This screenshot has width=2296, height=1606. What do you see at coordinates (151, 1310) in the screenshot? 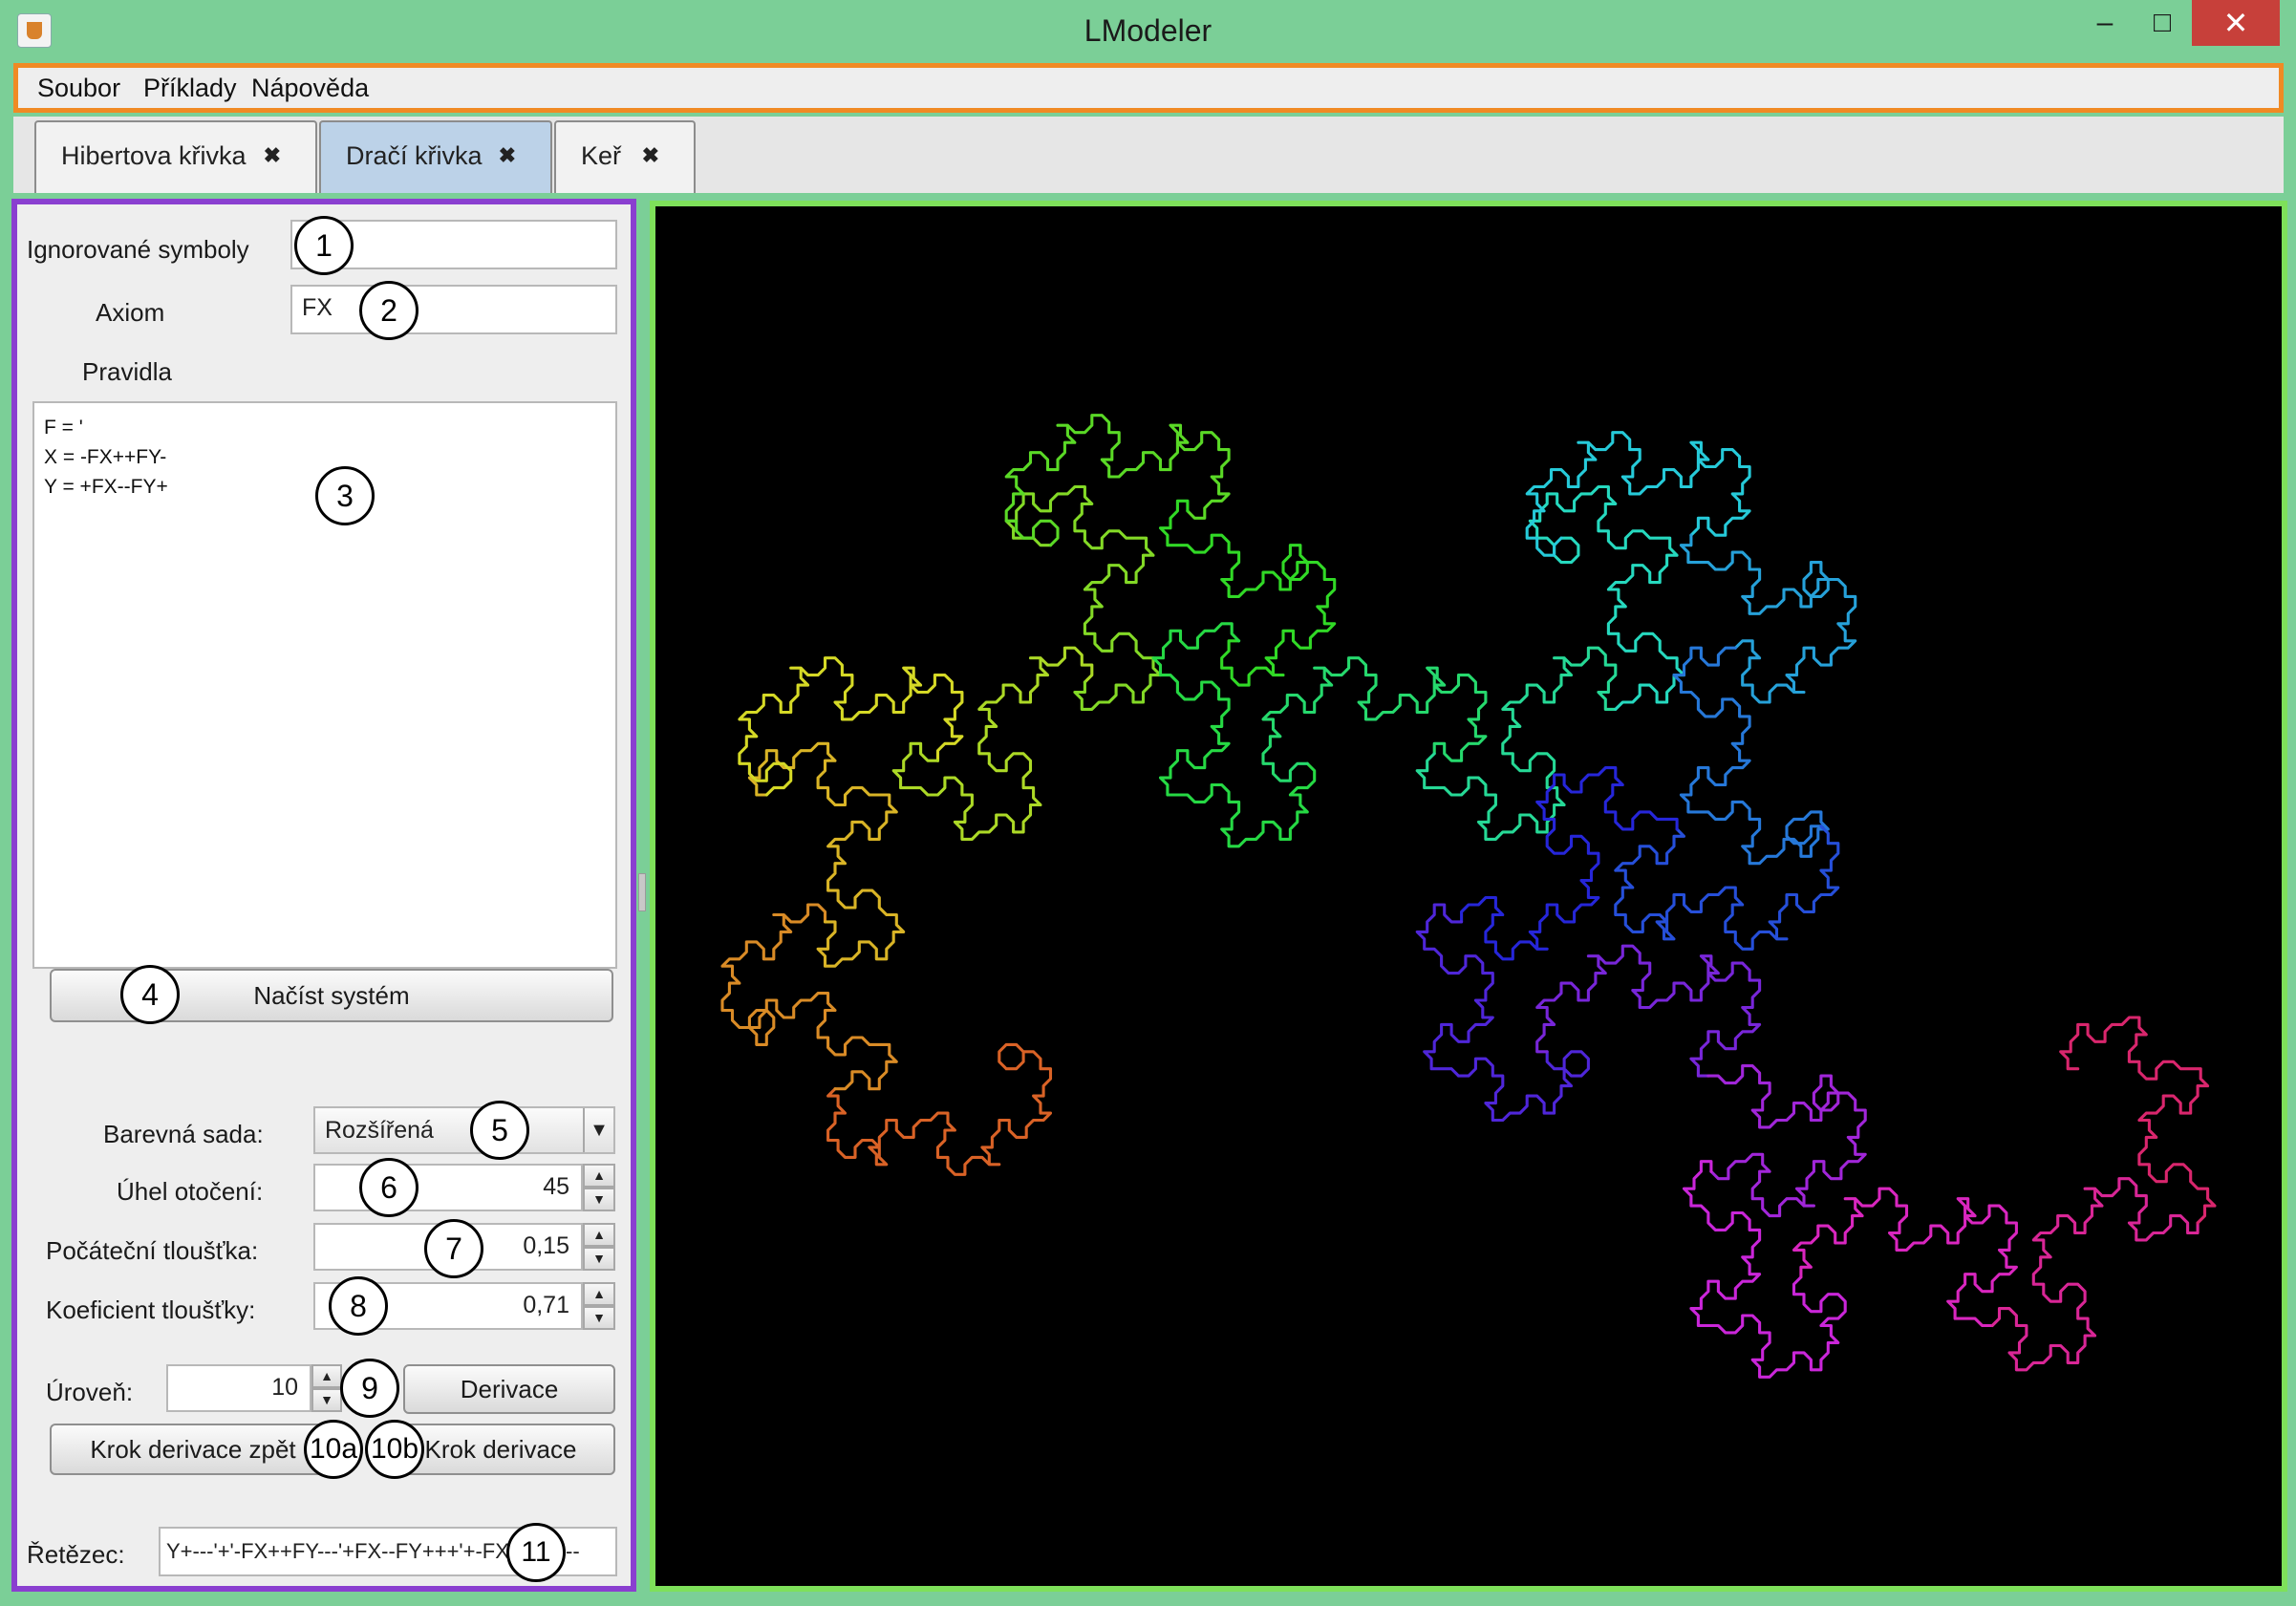
I see `thickness-coef-label: Koeficient tloušťky:` at bounding box center [151, 1310].